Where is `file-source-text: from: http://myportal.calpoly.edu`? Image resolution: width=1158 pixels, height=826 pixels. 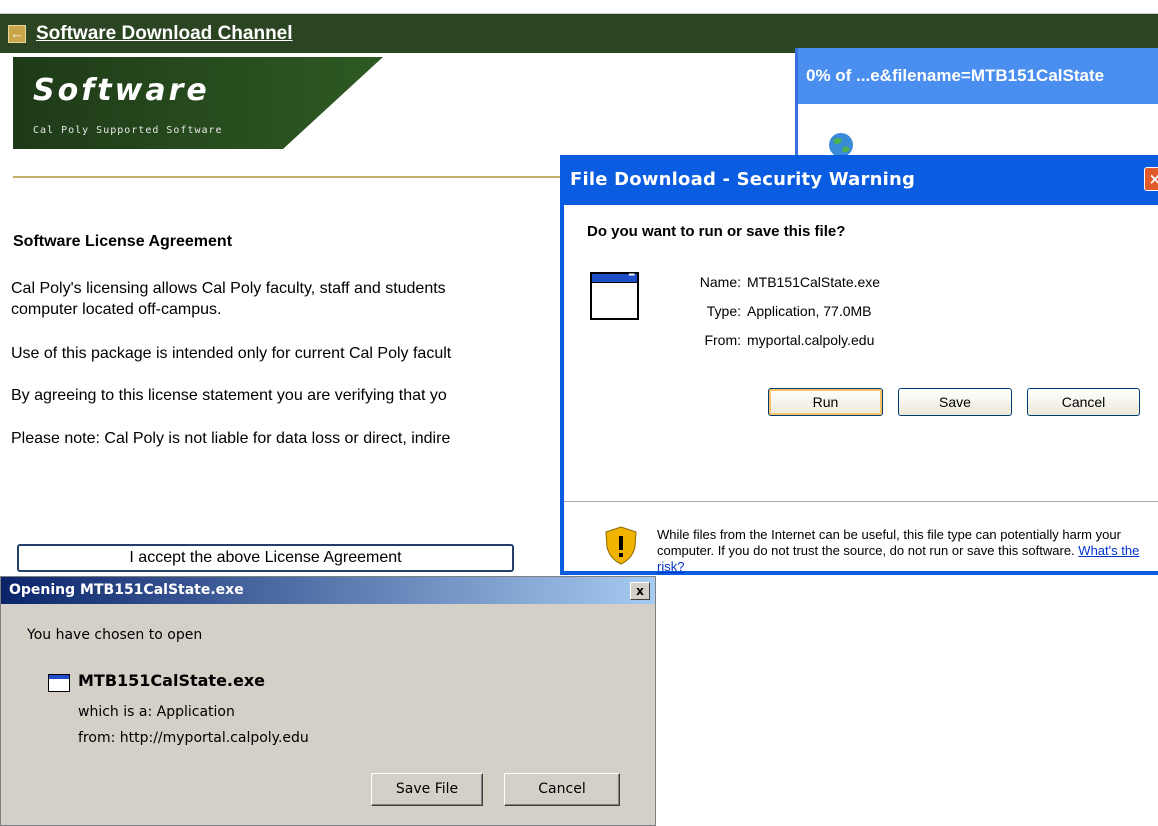
file-source-text: from: http://myportal.calpoly.edu is located at coordinates (193, 738).